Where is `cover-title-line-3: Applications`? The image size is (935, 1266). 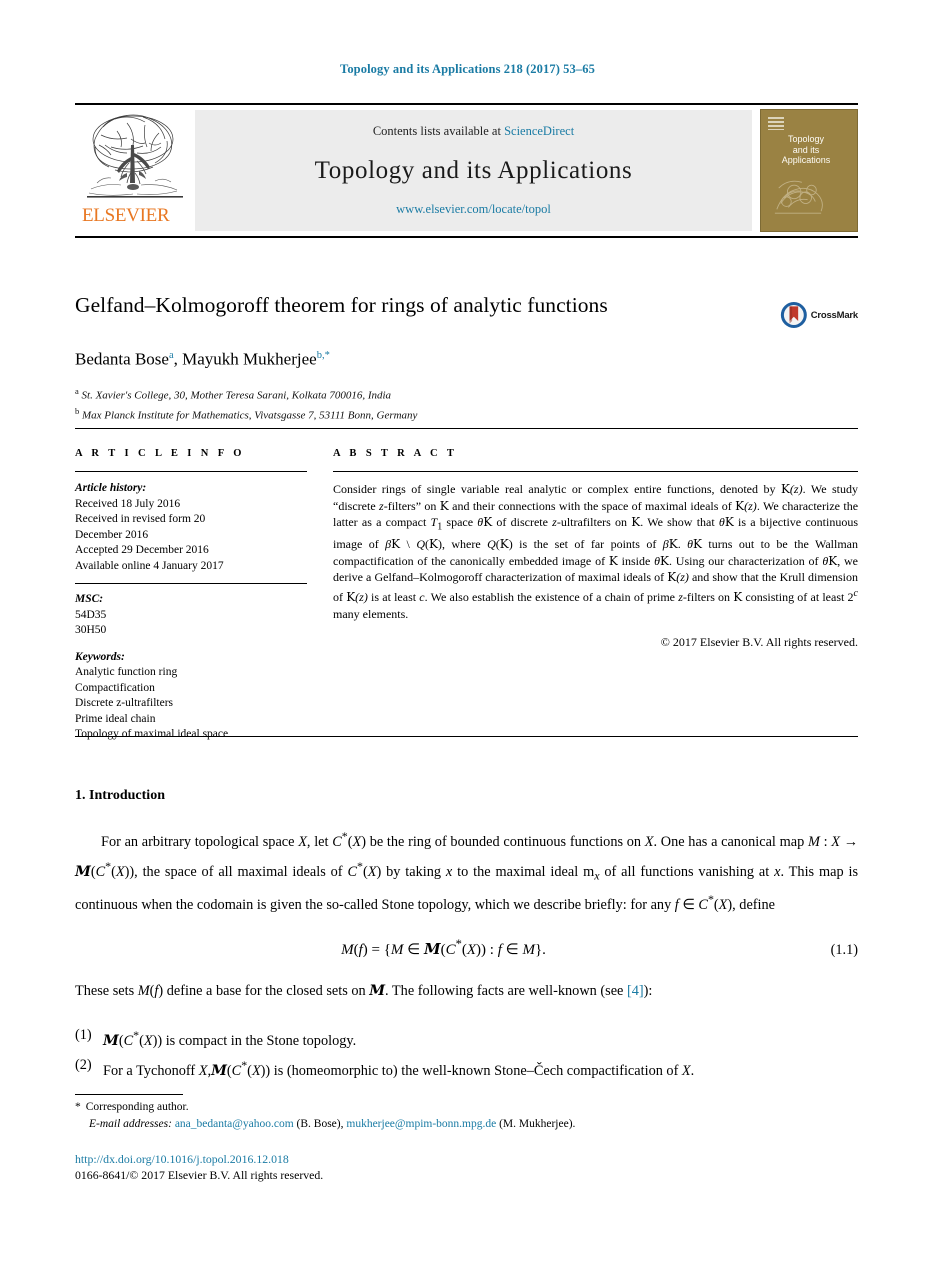 cover-title-line-3: Applications is located at coordinates (806, 160).